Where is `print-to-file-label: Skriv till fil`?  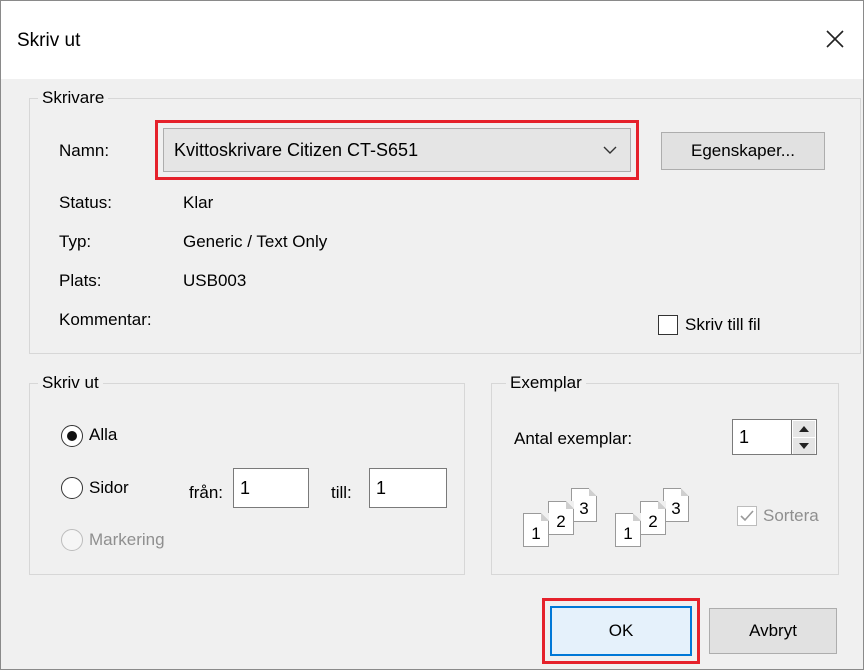 print-to-file-label: Skriv till fil is located at coordinates (723, 325).